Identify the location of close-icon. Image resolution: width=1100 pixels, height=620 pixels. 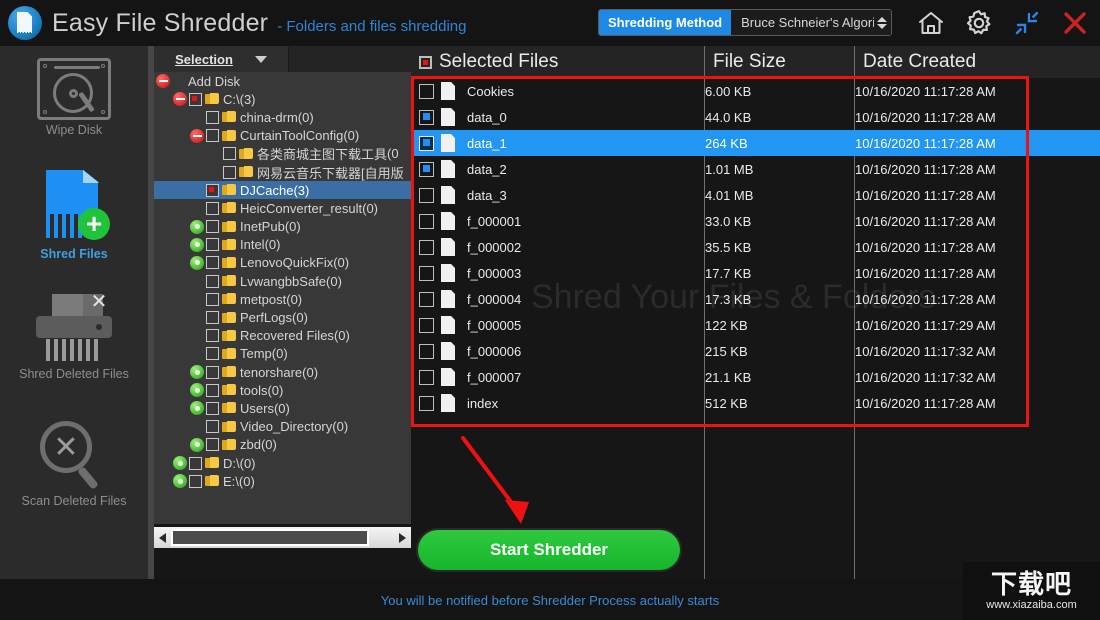
(1075, 23).